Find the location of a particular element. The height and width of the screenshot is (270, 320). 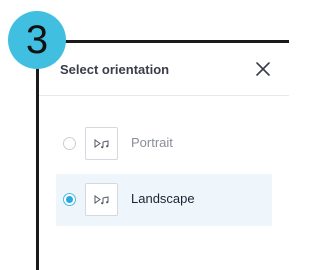

orientation-option-portrait: Portrait is located at coordinates (164, 144).